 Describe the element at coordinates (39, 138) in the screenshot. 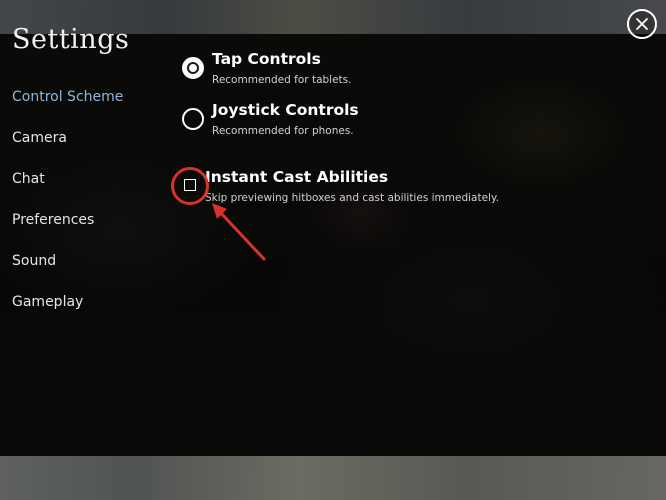

I see `sidebar-item-camera: Camera` at that location.